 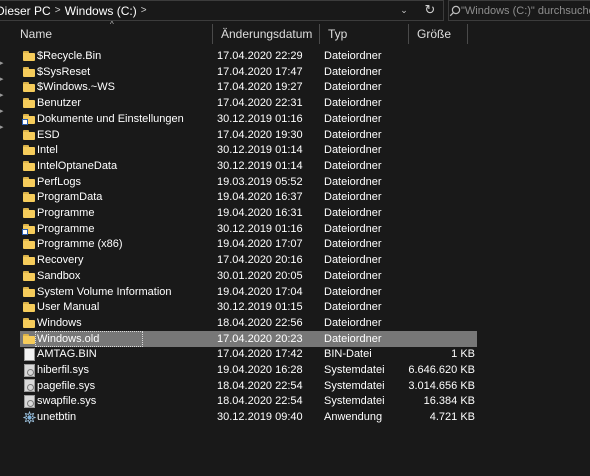 What do you see at coordinates (248, 229) in the screenshot?
I see `file-row: Programme 30.12.2019 01:16 Dateiordner` at bounding box center [248, 229].